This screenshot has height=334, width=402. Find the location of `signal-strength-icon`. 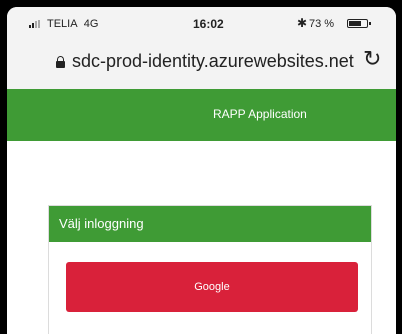

signal-strength-icon is located at coordinates (36, 24).